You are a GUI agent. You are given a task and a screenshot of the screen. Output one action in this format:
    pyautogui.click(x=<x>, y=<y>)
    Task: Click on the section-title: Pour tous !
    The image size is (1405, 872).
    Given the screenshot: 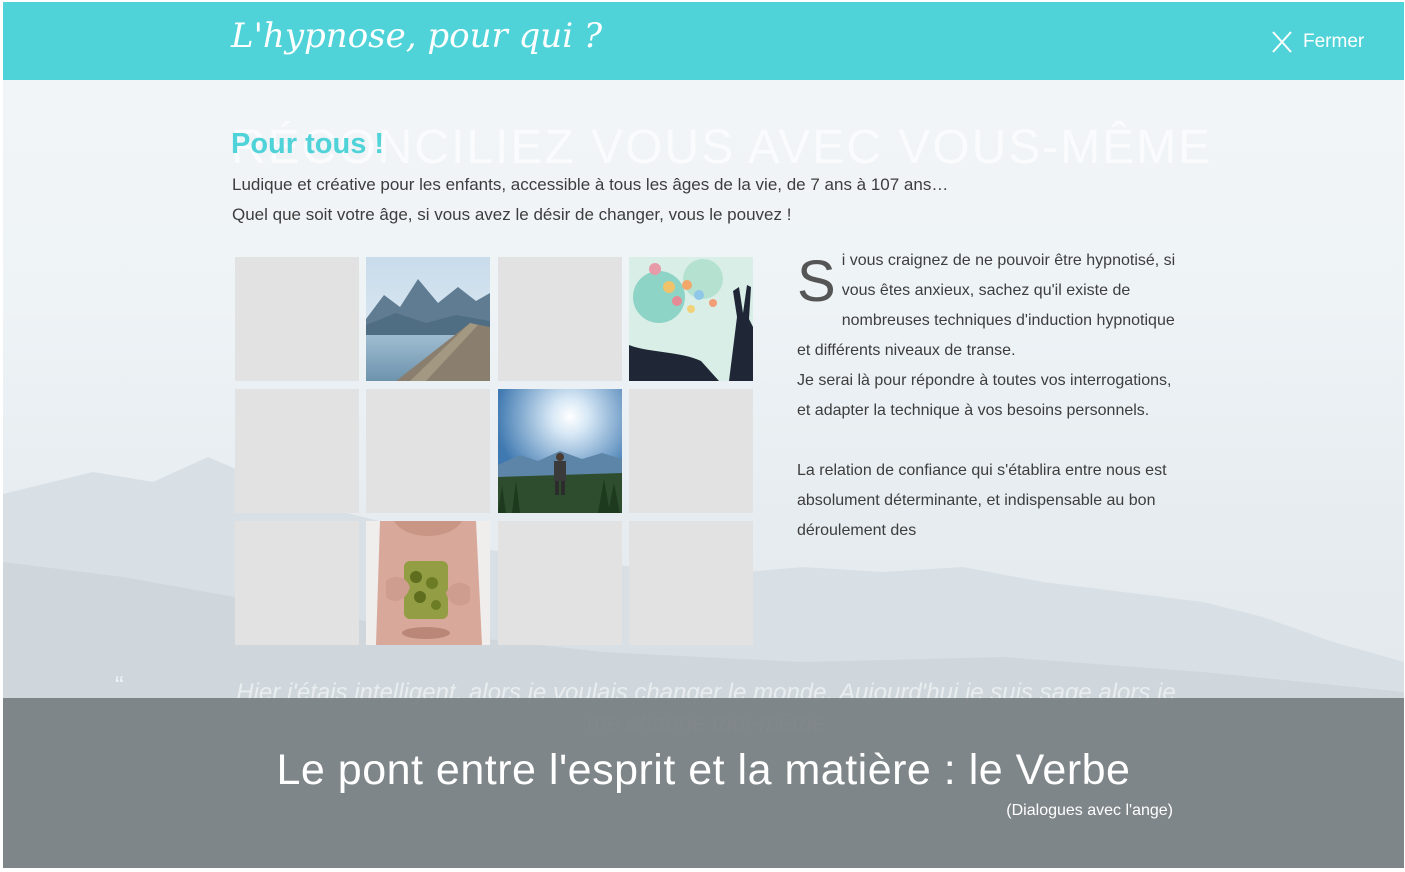 What is the action you would take?
    pyautogui.click(x=308, y=144)
    